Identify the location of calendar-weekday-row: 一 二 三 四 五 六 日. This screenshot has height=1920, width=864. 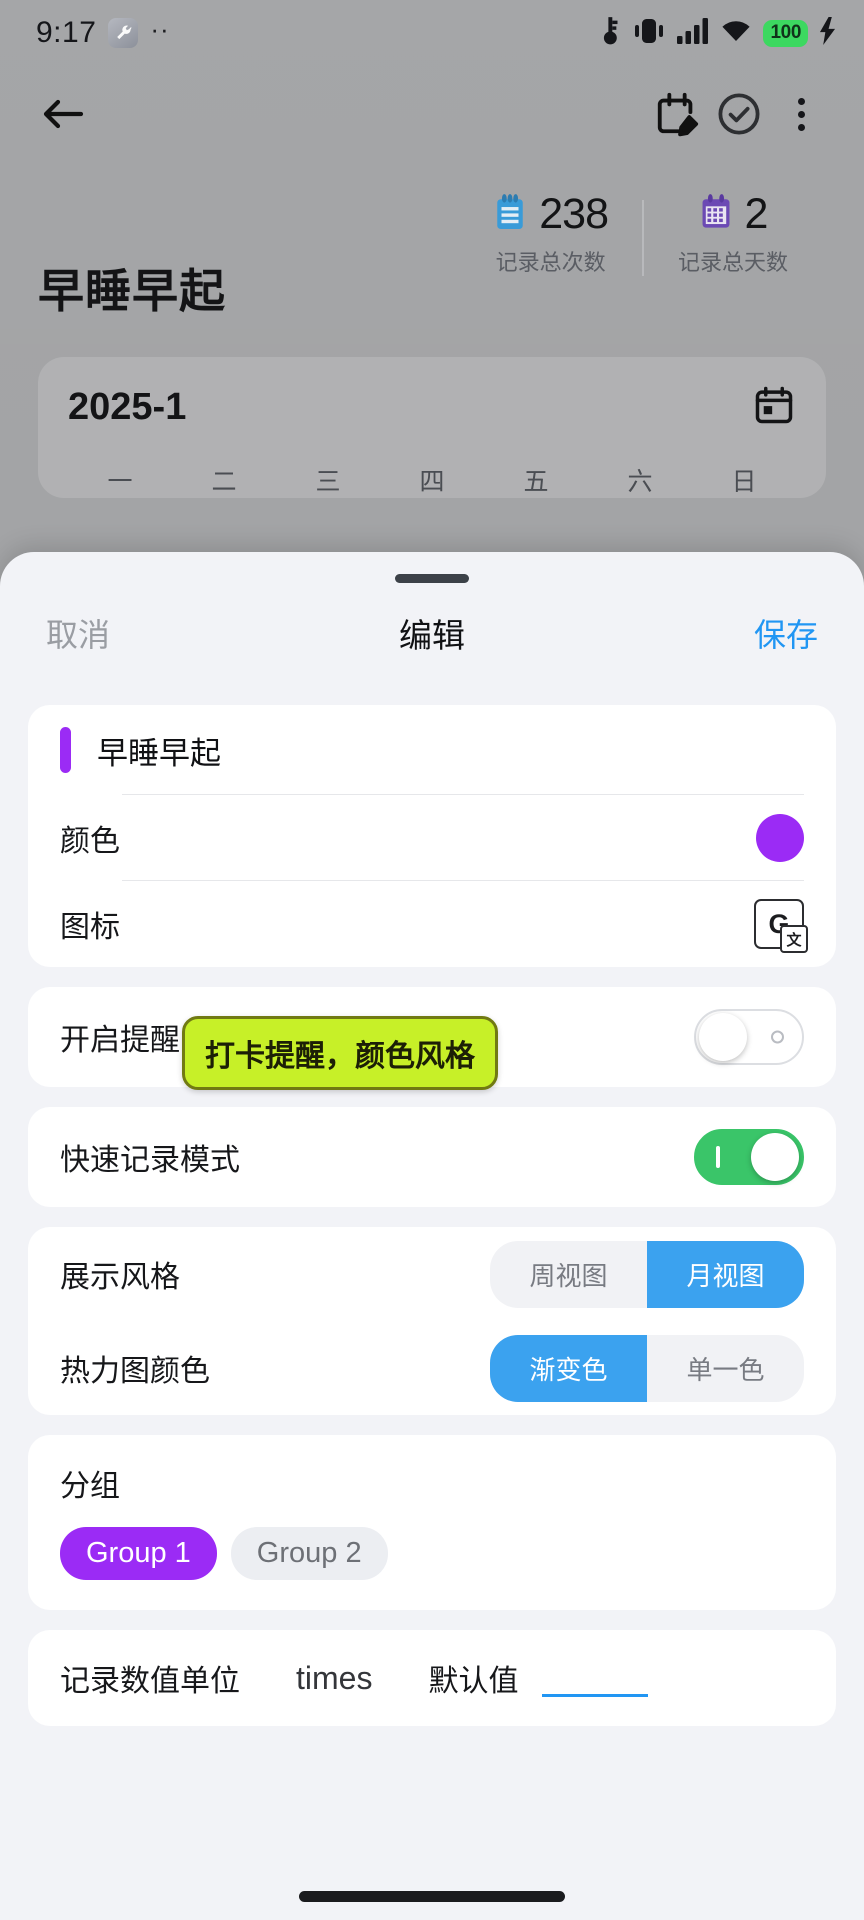
(432, 480).